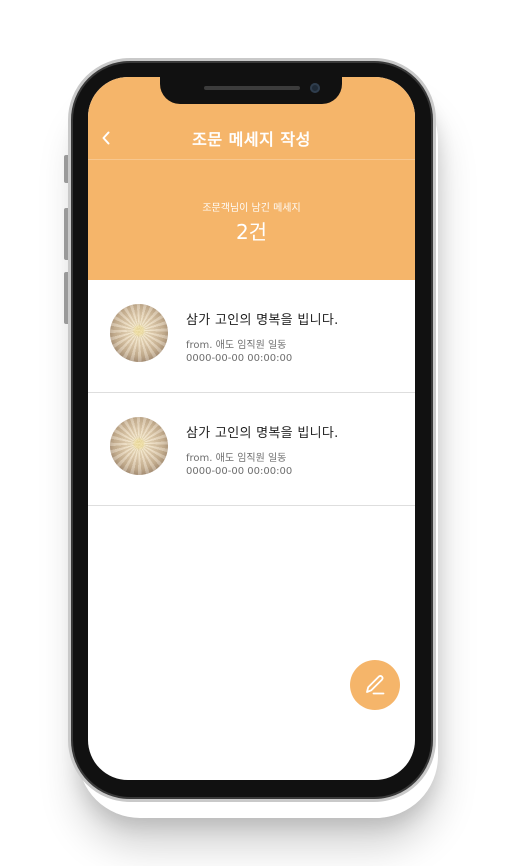 Image resolution: width=517 pixels, height=866 pixels. I want to click on message-count: 2건, so click(251, 232).